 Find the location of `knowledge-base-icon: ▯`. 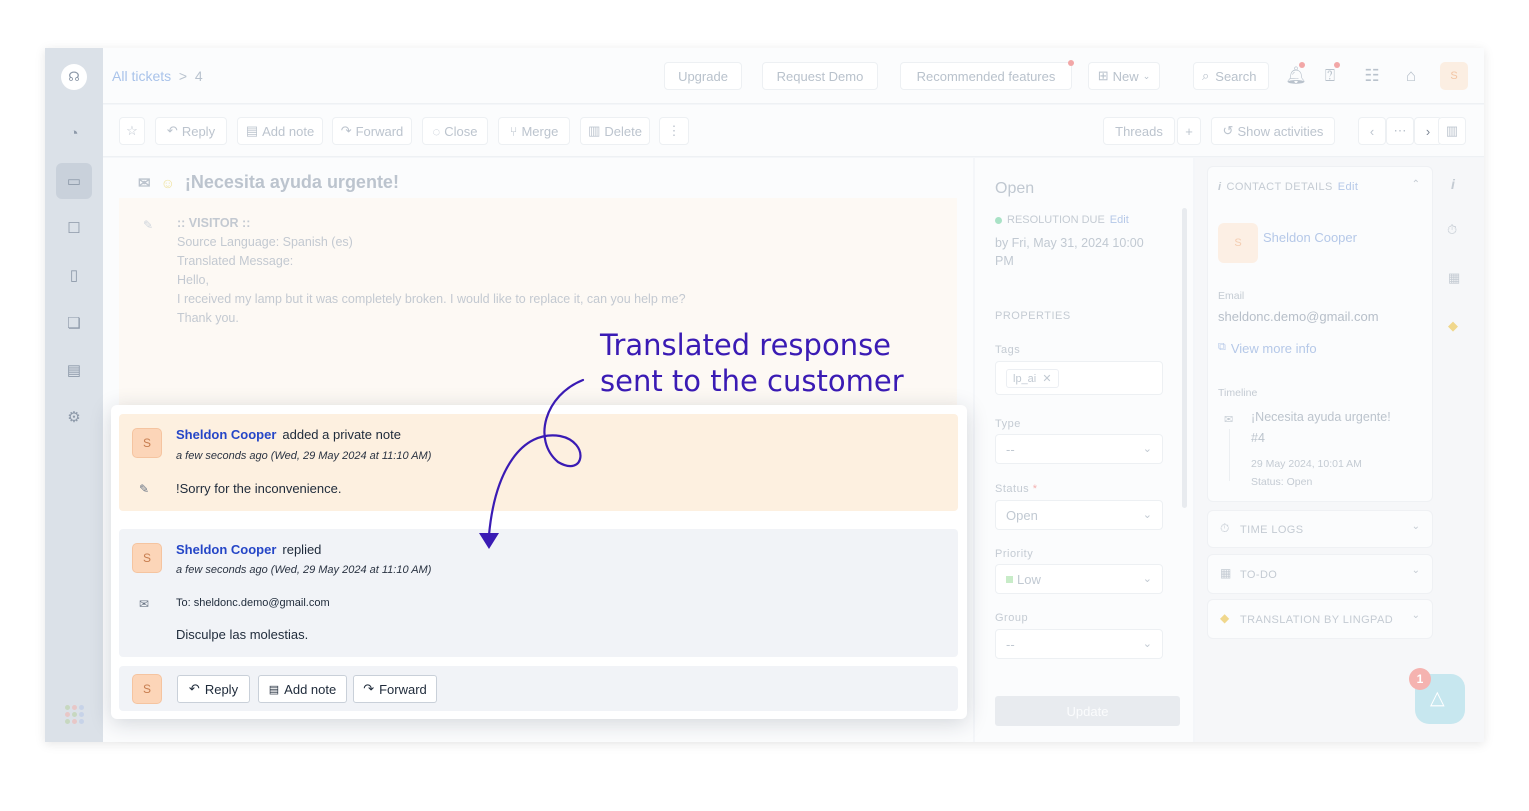

knowledge-base-icon: ▯ is located at coordinates (74, 275).